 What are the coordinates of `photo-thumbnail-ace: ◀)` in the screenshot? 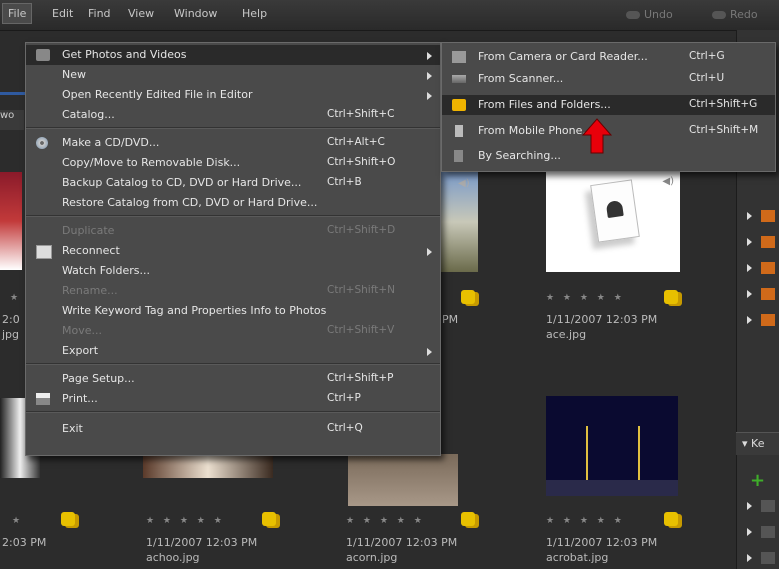 It's located at (613, 222).